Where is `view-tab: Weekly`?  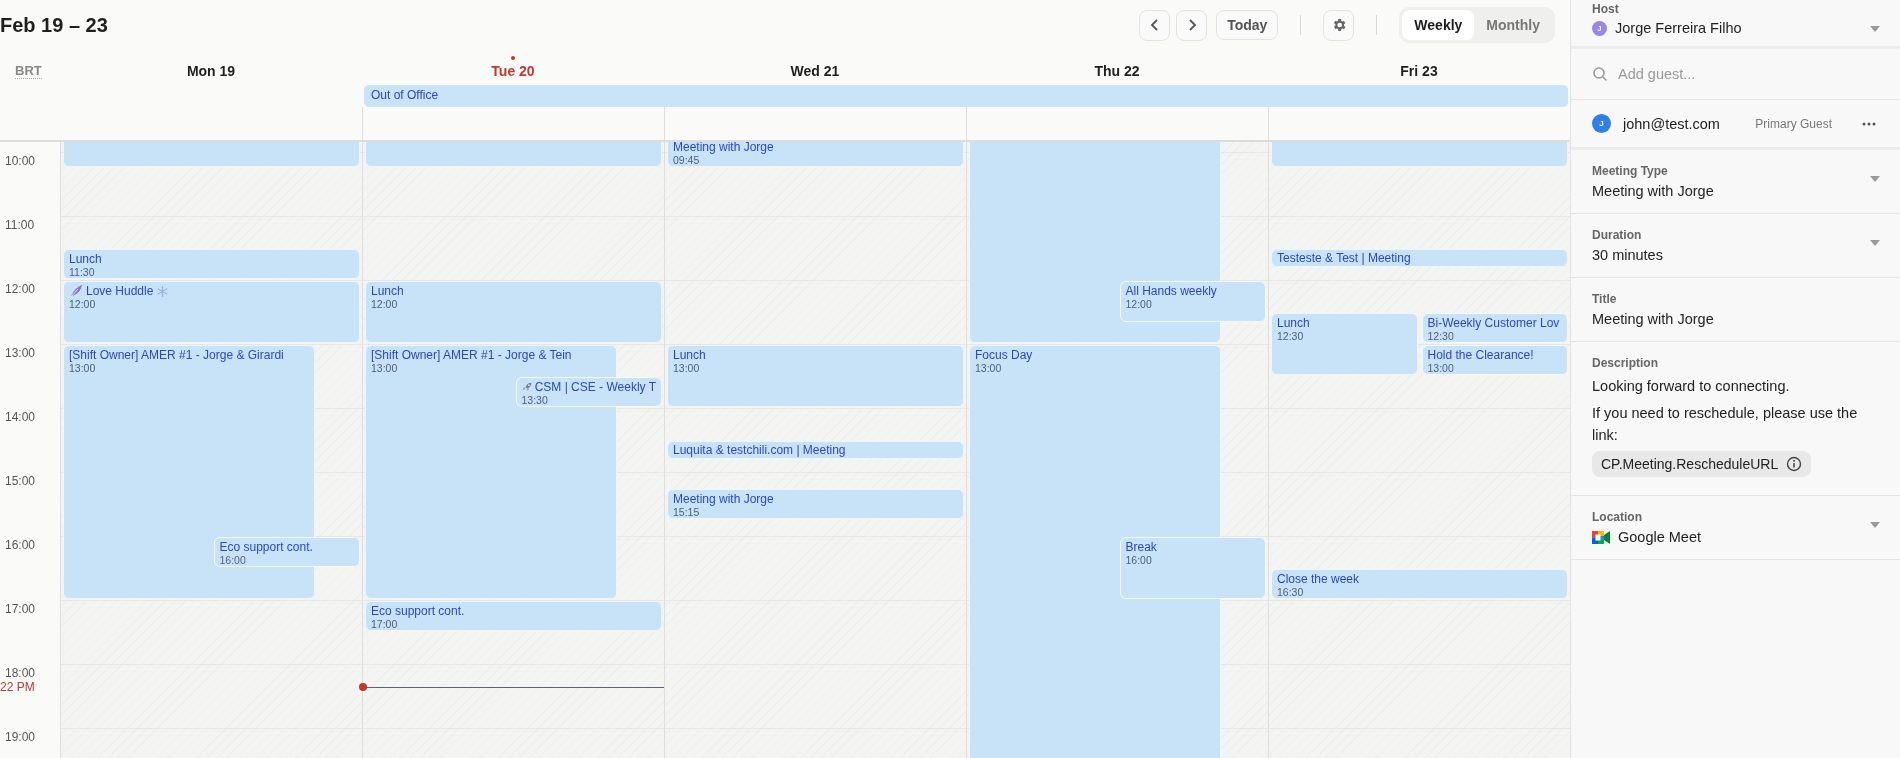
view-tab: Weekly is located at coordinates (1438, 25).